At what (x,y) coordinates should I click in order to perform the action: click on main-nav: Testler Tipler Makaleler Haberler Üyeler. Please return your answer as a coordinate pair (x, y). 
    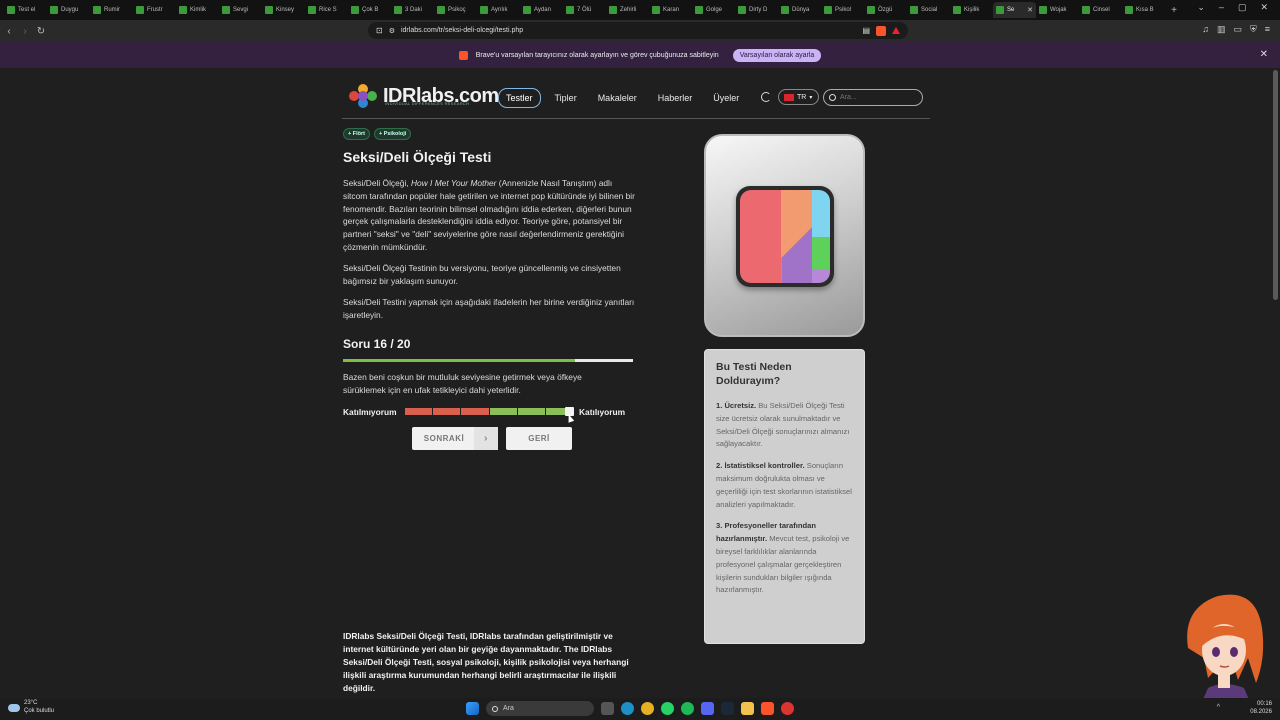
    Looking at the image, I should click on (625, 98).